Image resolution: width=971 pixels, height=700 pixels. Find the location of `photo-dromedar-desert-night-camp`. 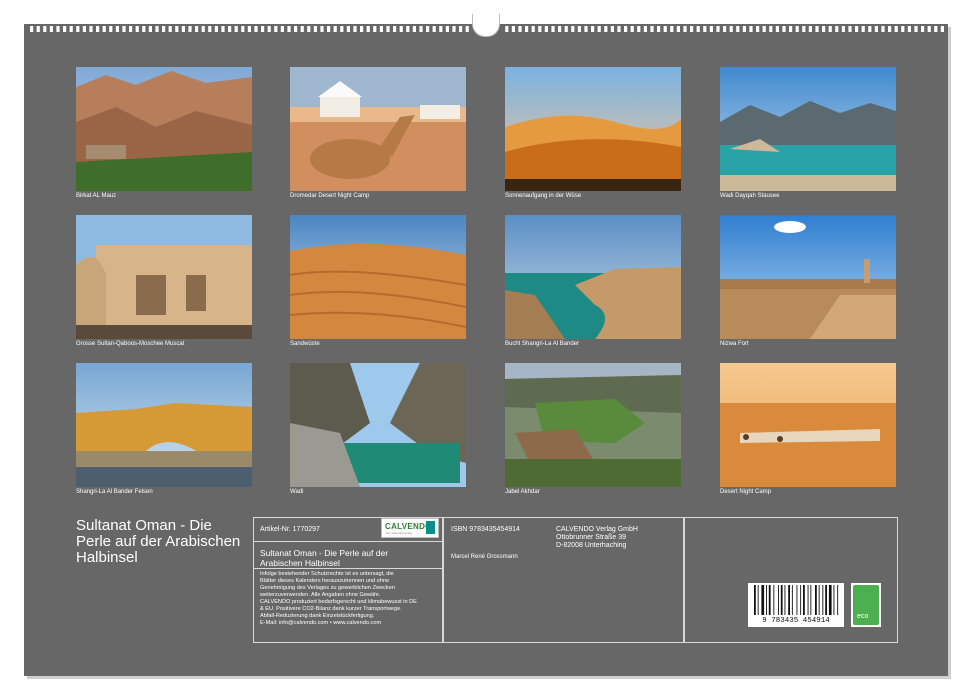

photo-dromedar-desert-night-camp is located at coordinates (378, 129).